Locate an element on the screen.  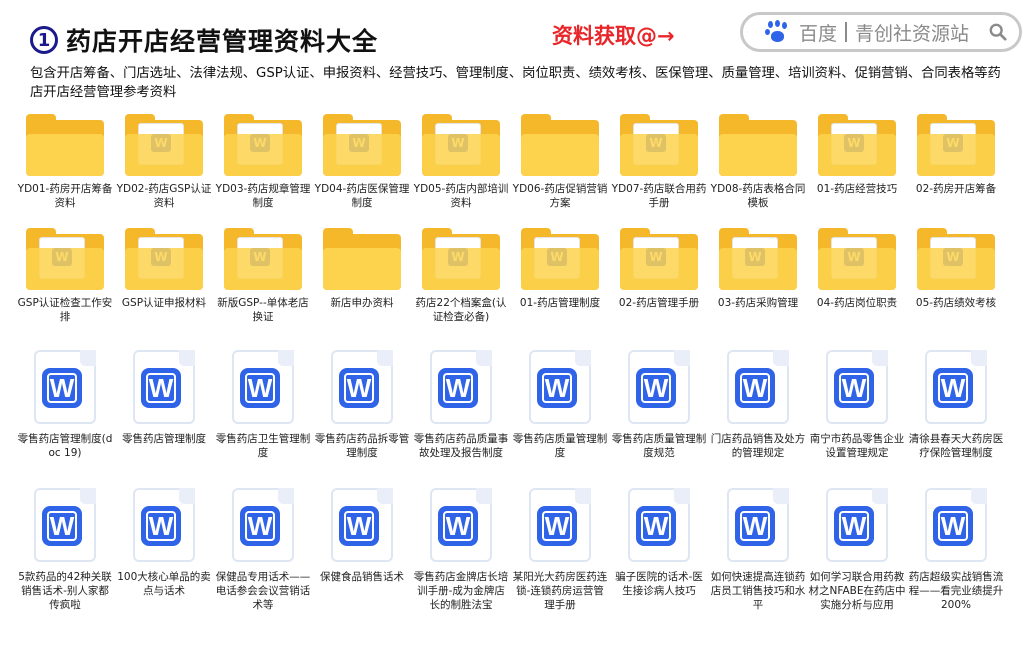
search-divider is located at coordinates (846, 32).